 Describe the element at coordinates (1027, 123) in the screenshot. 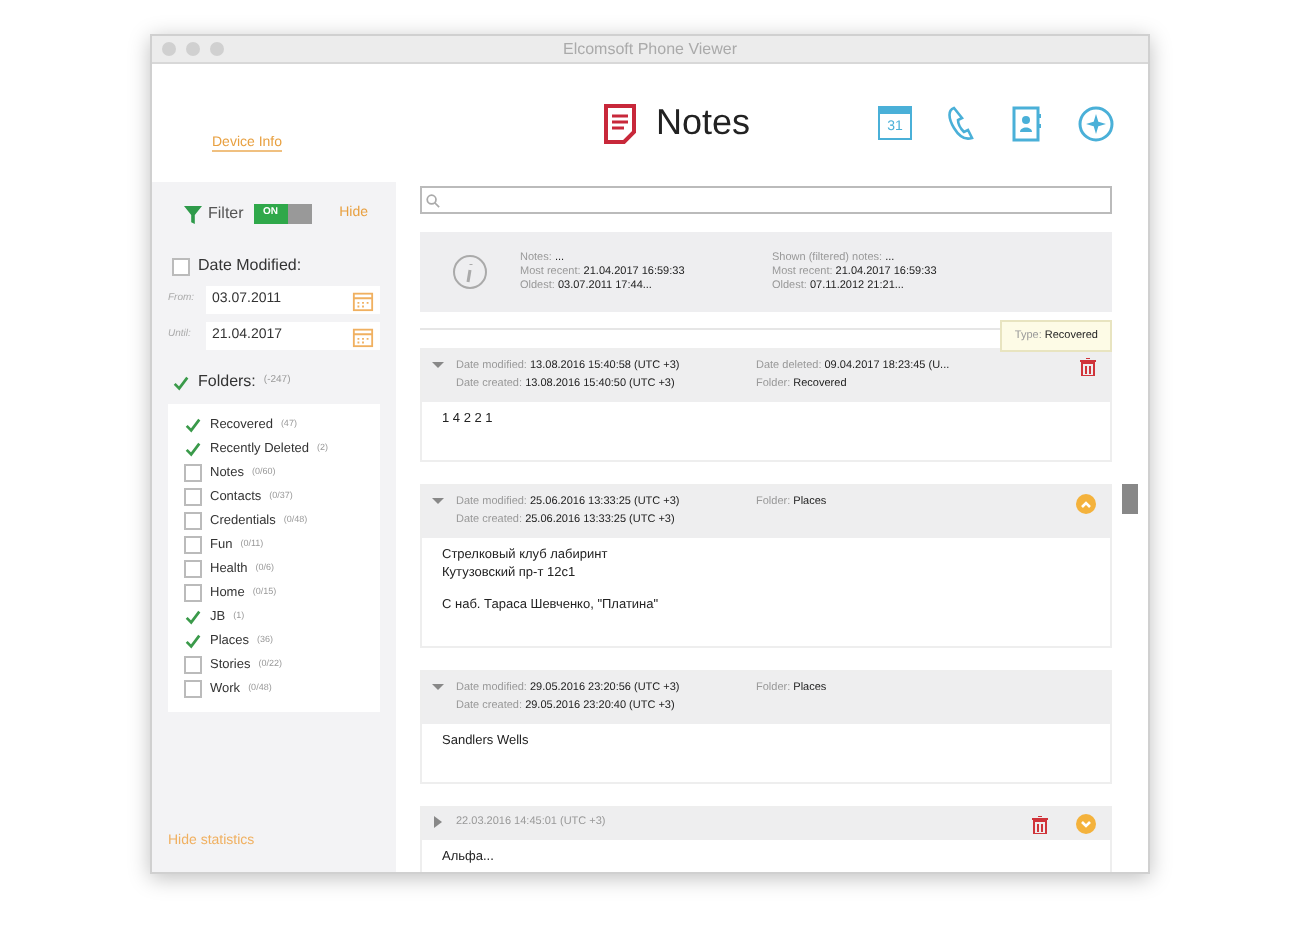

I see `contacts-icon` at that location.